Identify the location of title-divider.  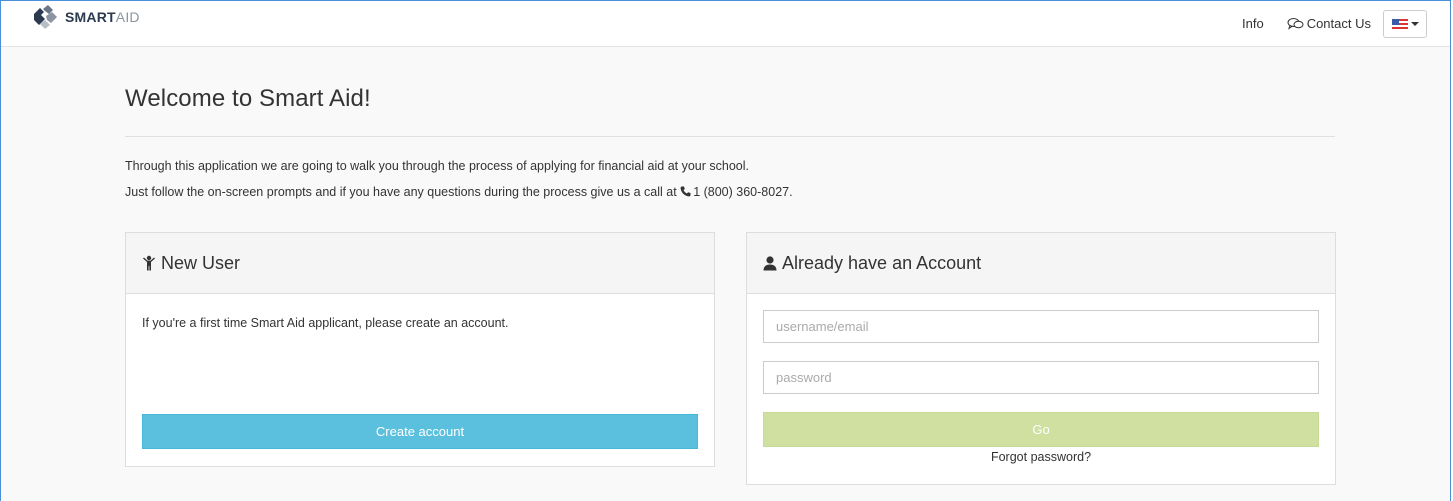
(730, 136).